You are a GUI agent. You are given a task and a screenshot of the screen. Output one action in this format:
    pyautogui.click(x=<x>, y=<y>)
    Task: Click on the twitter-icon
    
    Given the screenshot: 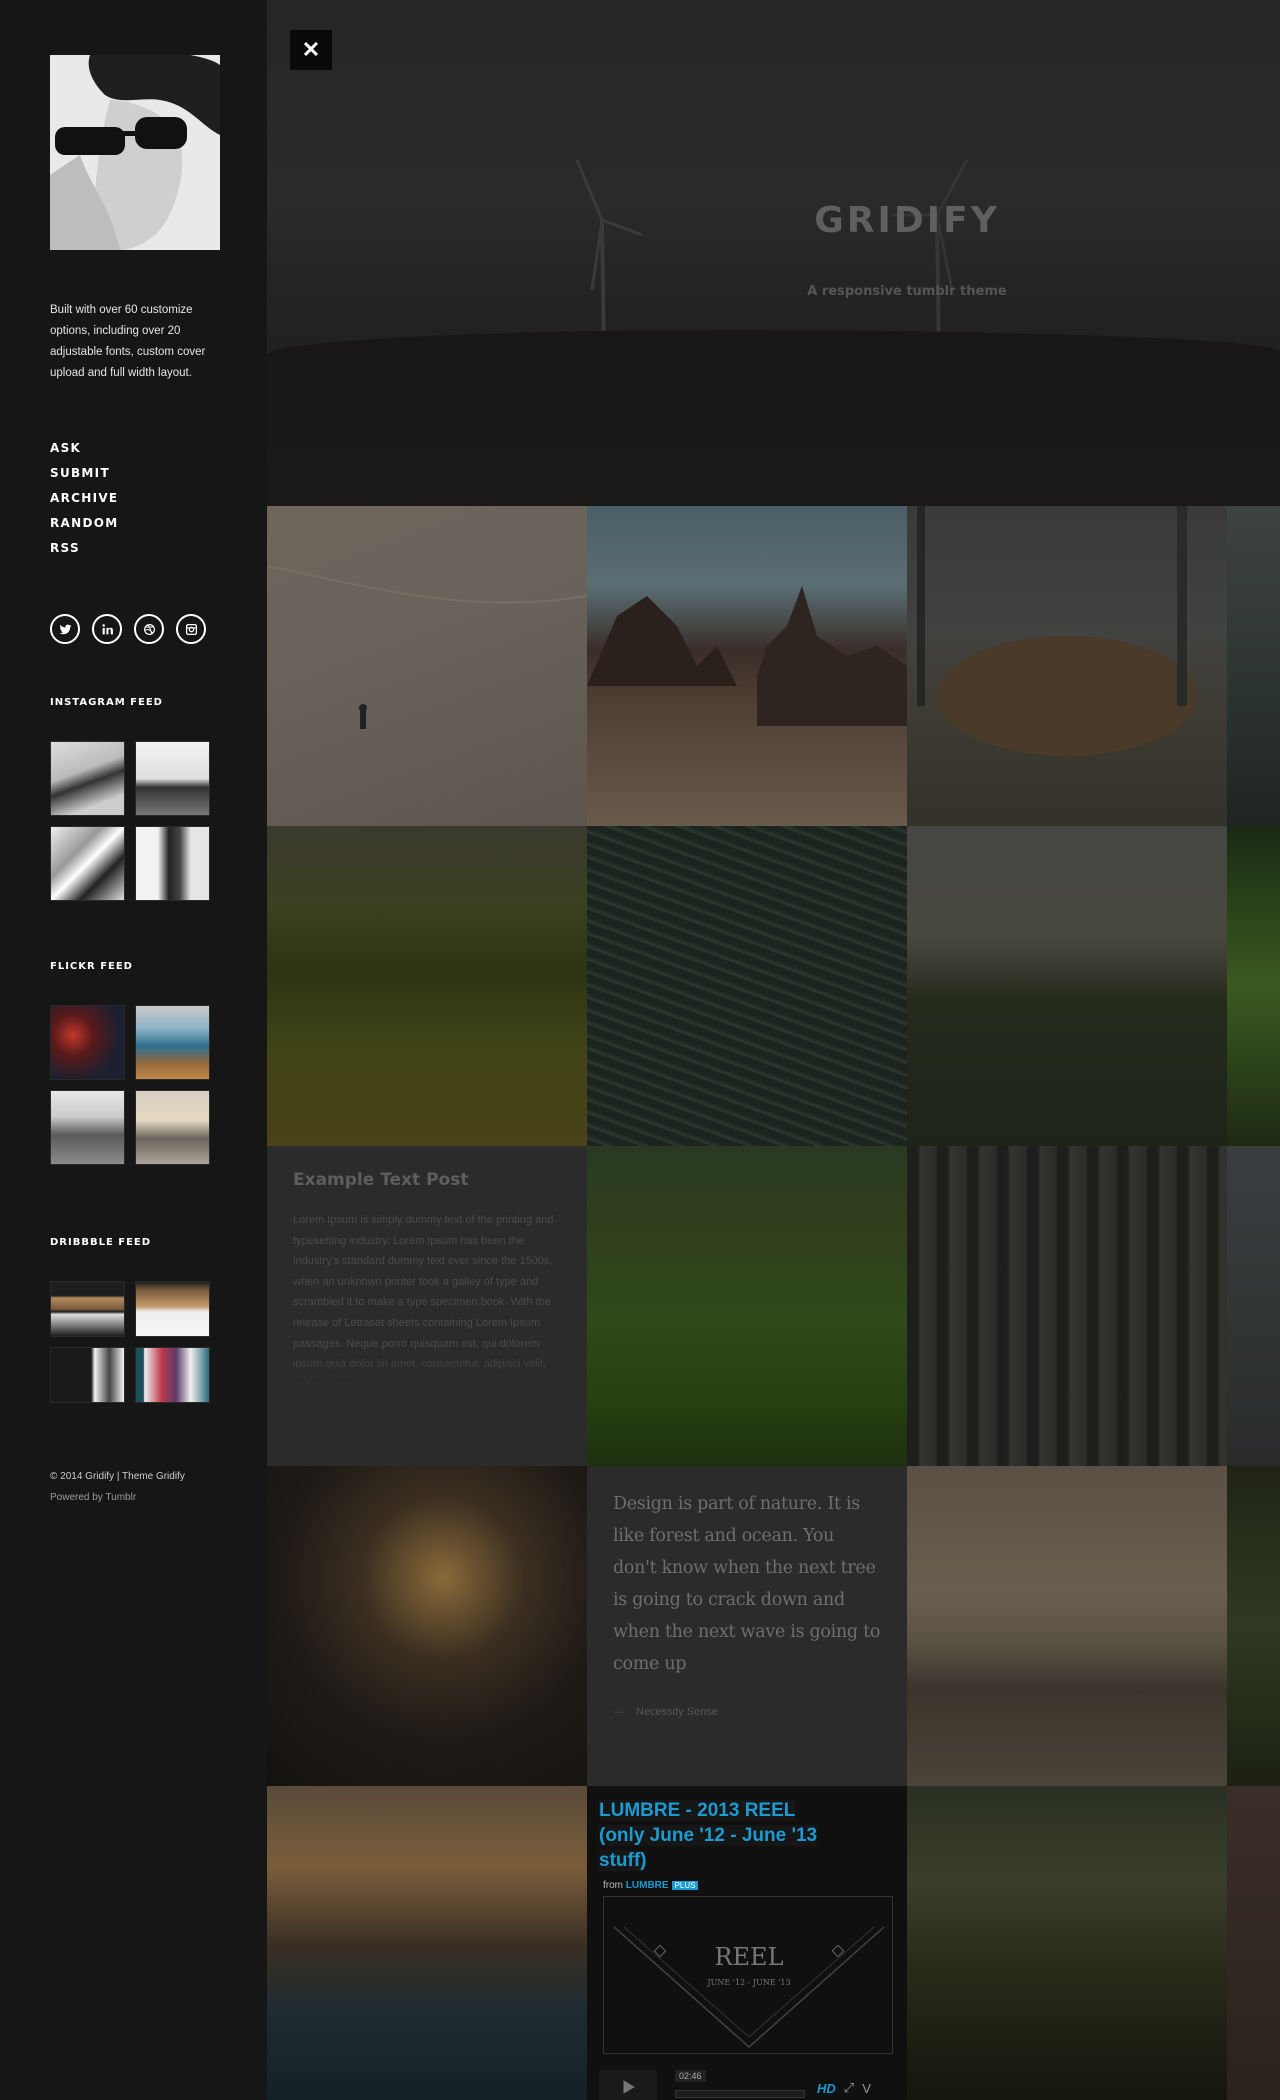 What is the action you would take?
    pyautogui.click(x=65, y=629)
    